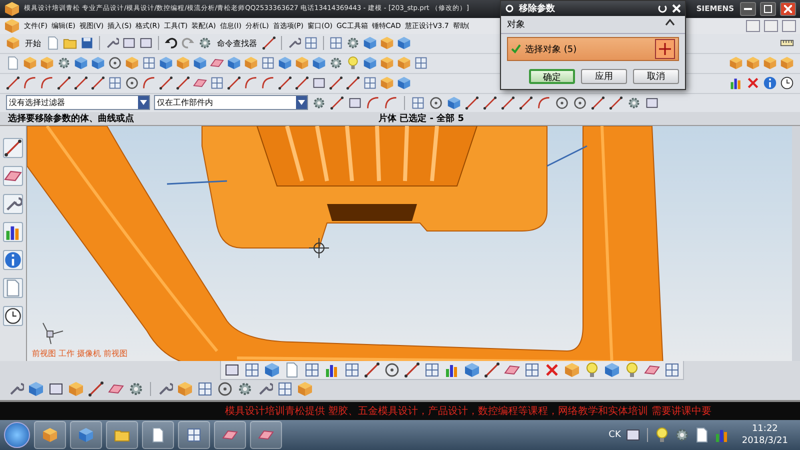  I want to click on page-icon, so click(702, 434).